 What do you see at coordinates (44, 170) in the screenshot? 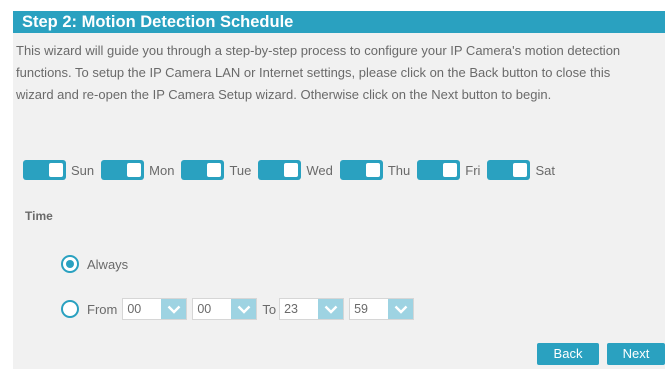
I see `sun-toggle` at bounding box center [44, 170].